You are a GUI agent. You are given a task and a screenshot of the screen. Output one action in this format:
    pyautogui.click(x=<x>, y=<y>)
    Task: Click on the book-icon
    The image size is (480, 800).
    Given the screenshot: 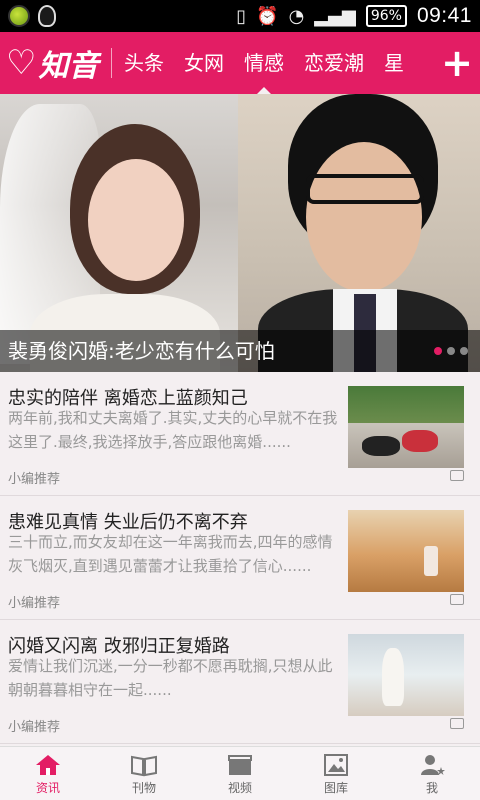 What is the action you would take?
    pyautogui.click(x=144, y=766)
    